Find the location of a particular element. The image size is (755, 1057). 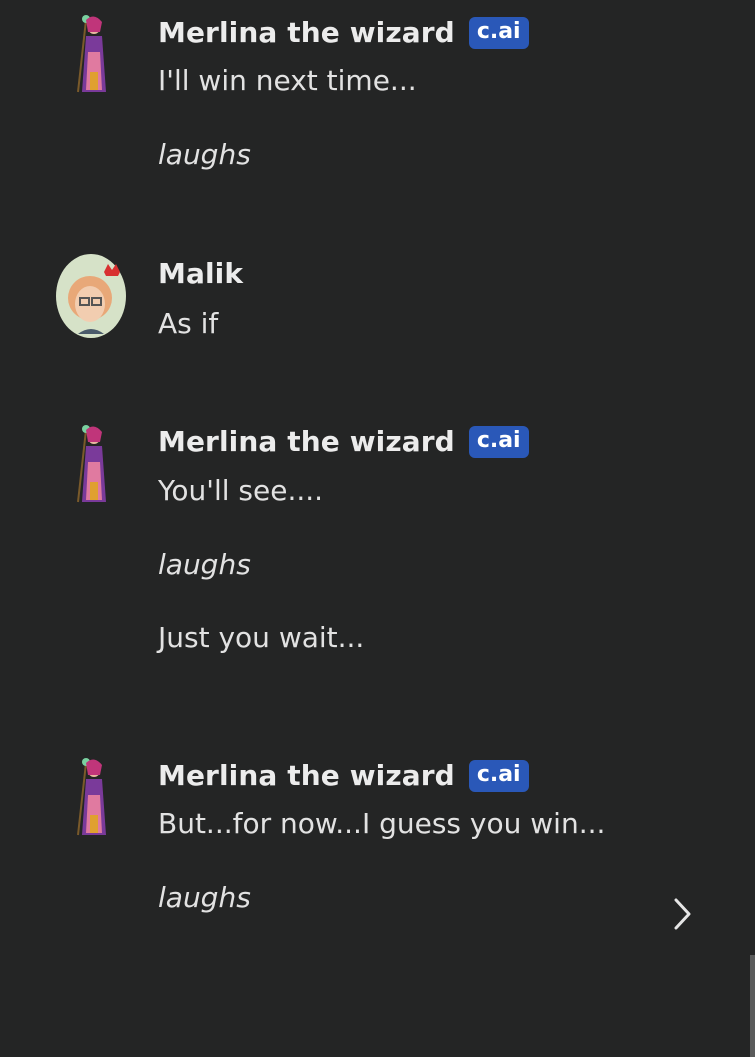

sender-name: Malik is located at coordinates (201, 273).